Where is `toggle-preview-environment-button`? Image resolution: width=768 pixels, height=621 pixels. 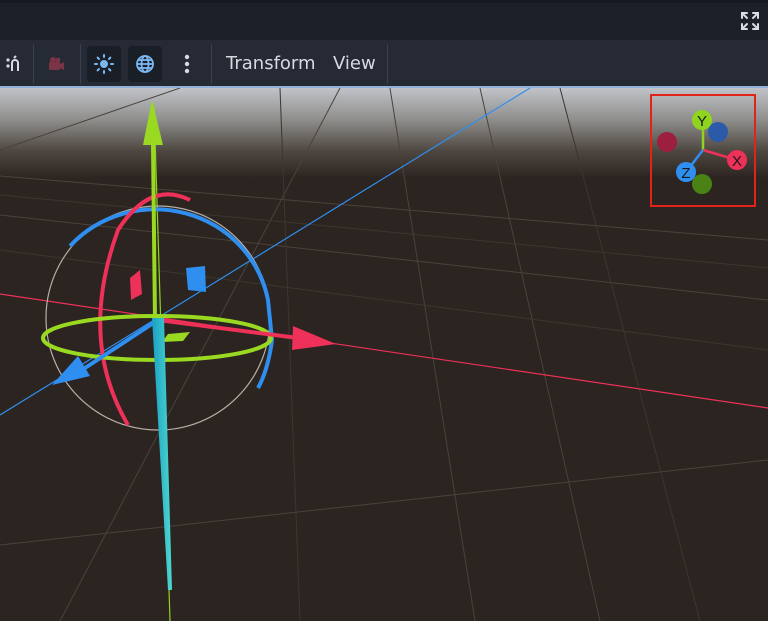 toggle-preview-environment-button is located at coordinates (145, 64).